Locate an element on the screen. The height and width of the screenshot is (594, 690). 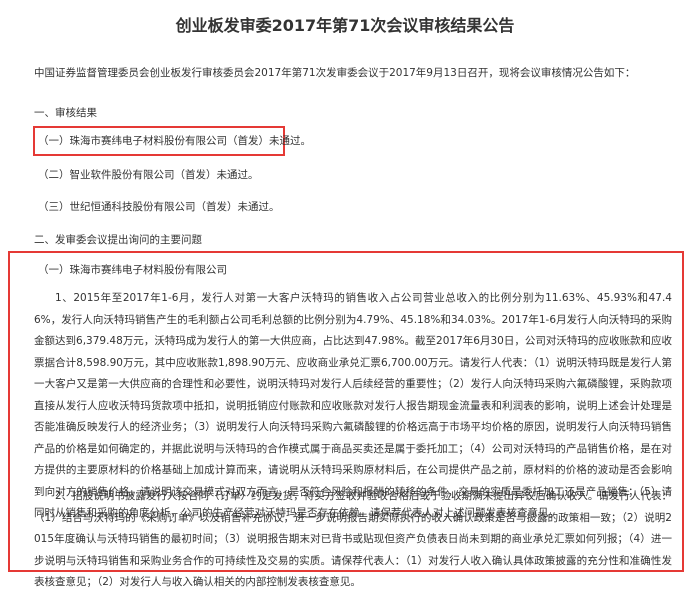
result-item-shijihengtong: （三）世纪恒通科技股份有限公司（首发）未通过。 is located at coordinates (159, 207).